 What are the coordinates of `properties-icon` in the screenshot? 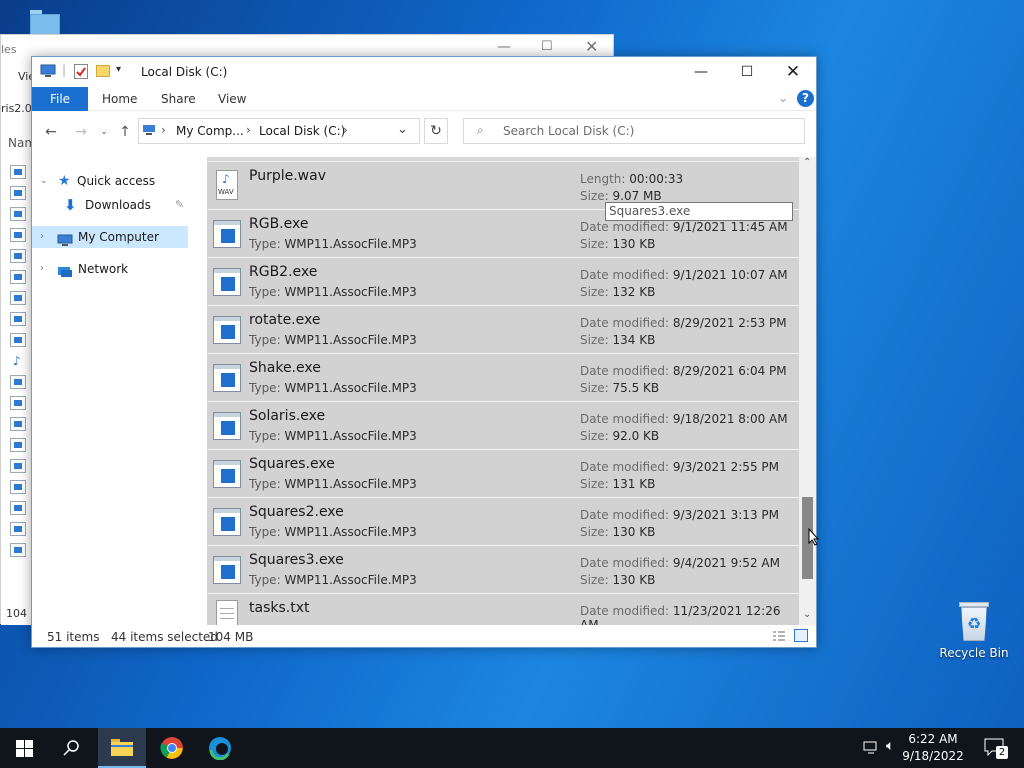 It's located at (81, 71).